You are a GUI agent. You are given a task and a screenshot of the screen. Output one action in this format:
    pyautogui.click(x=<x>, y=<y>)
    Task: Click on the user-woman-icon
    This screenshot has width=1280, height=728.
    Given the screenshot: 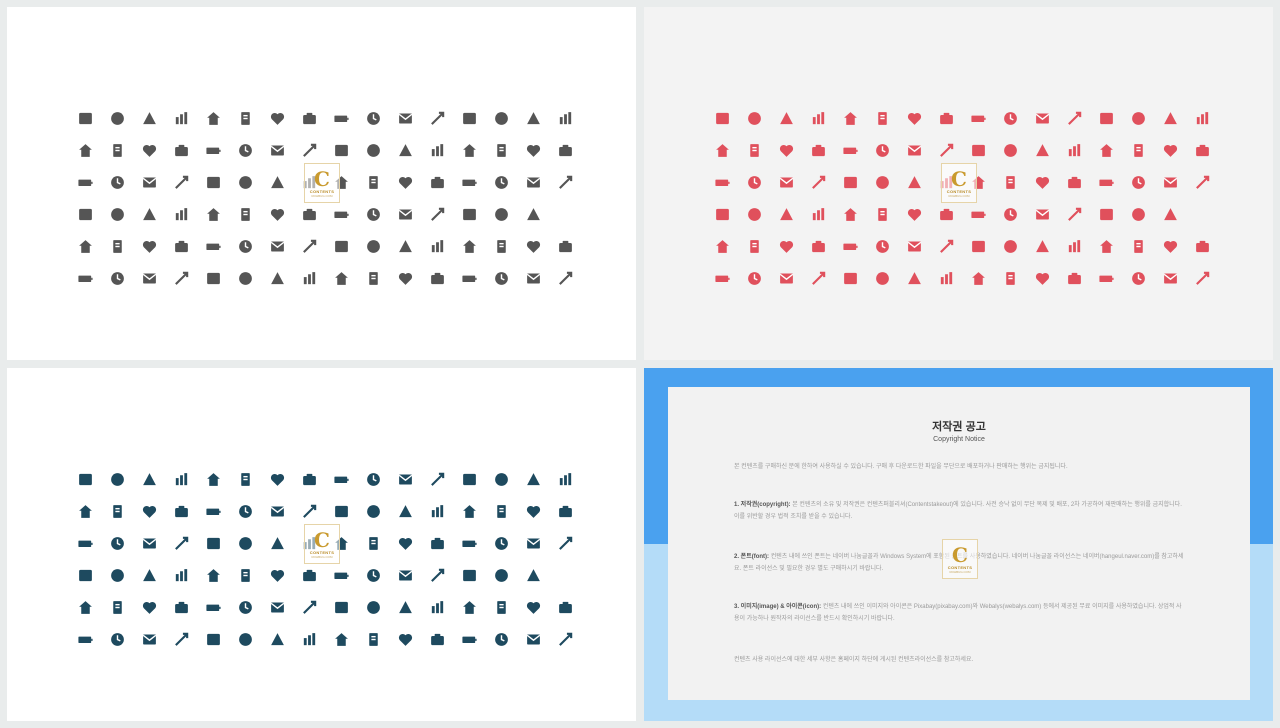 What is the action you would take?
    pyautogui.click(x=818, y=182)
    